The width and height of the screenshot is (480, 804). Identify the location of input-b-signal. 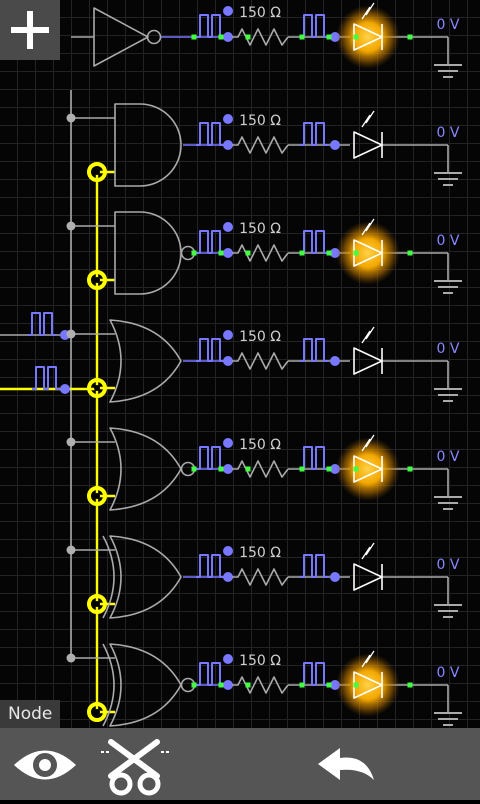
(46, 378).